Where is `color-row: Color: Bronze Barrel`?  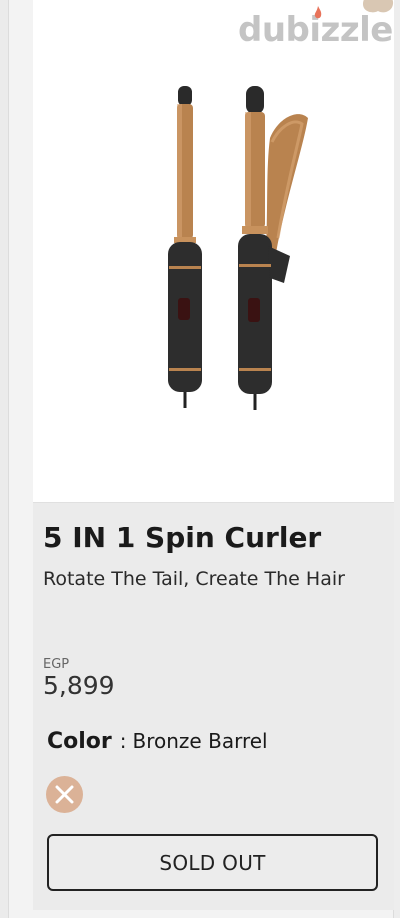 color-row: Color: Bronze Barrel is located at coordinates (157, 741).